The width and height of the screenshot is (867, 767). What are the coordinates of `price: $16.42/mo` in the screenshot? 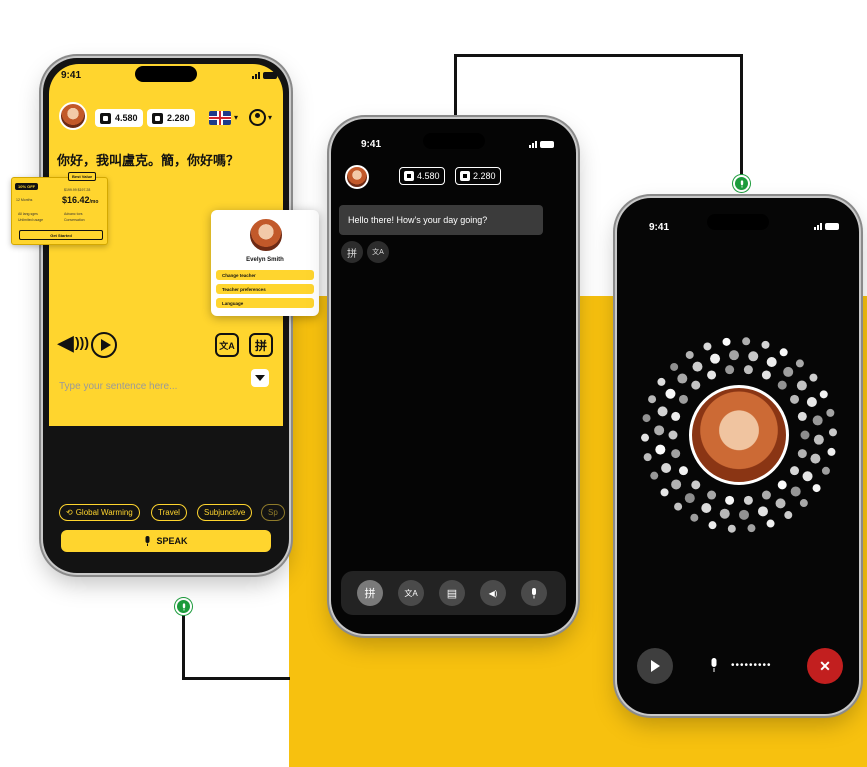 It's located at (80, 200).